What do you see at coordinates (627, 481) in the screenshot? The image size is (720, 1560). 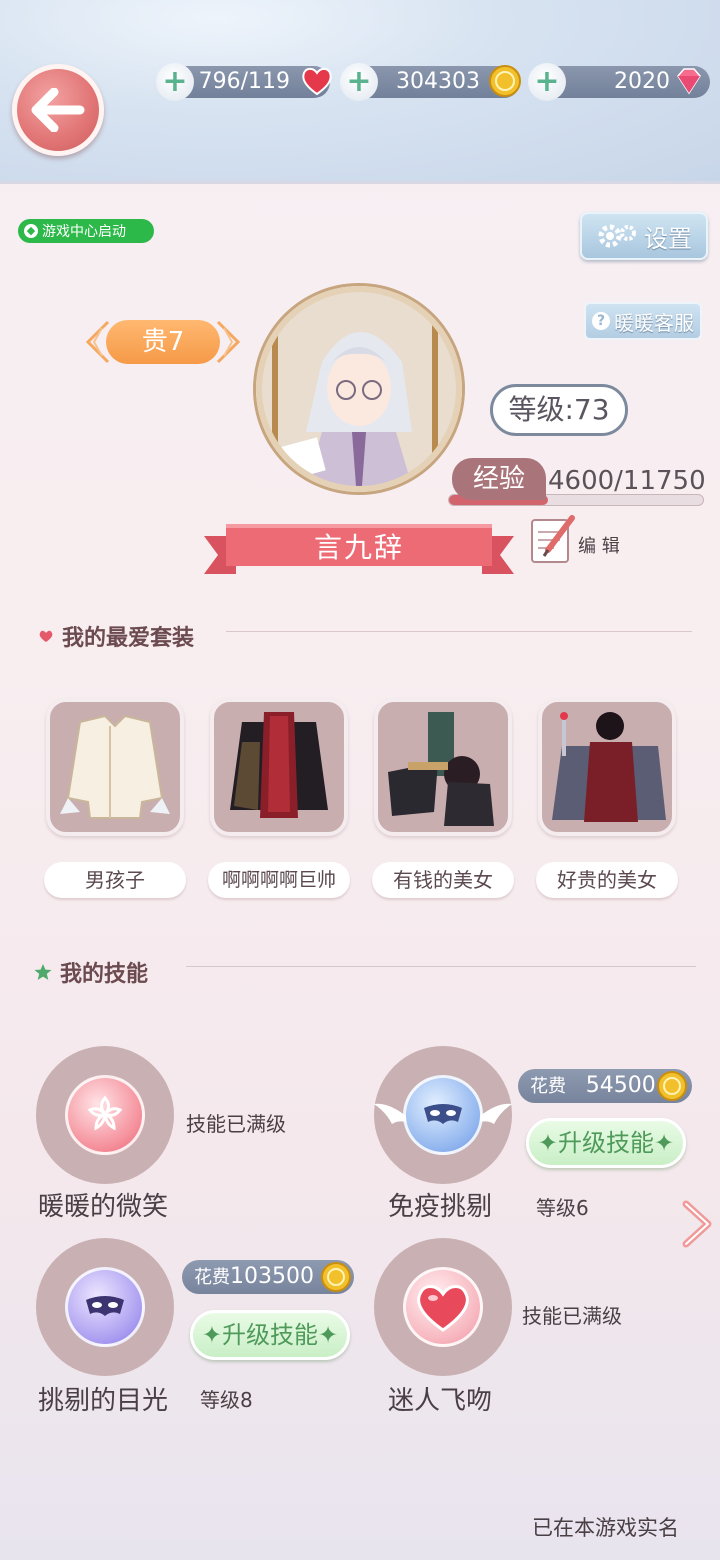 I see `exp-value: 4600/11750` at bounding box center [627, 481].